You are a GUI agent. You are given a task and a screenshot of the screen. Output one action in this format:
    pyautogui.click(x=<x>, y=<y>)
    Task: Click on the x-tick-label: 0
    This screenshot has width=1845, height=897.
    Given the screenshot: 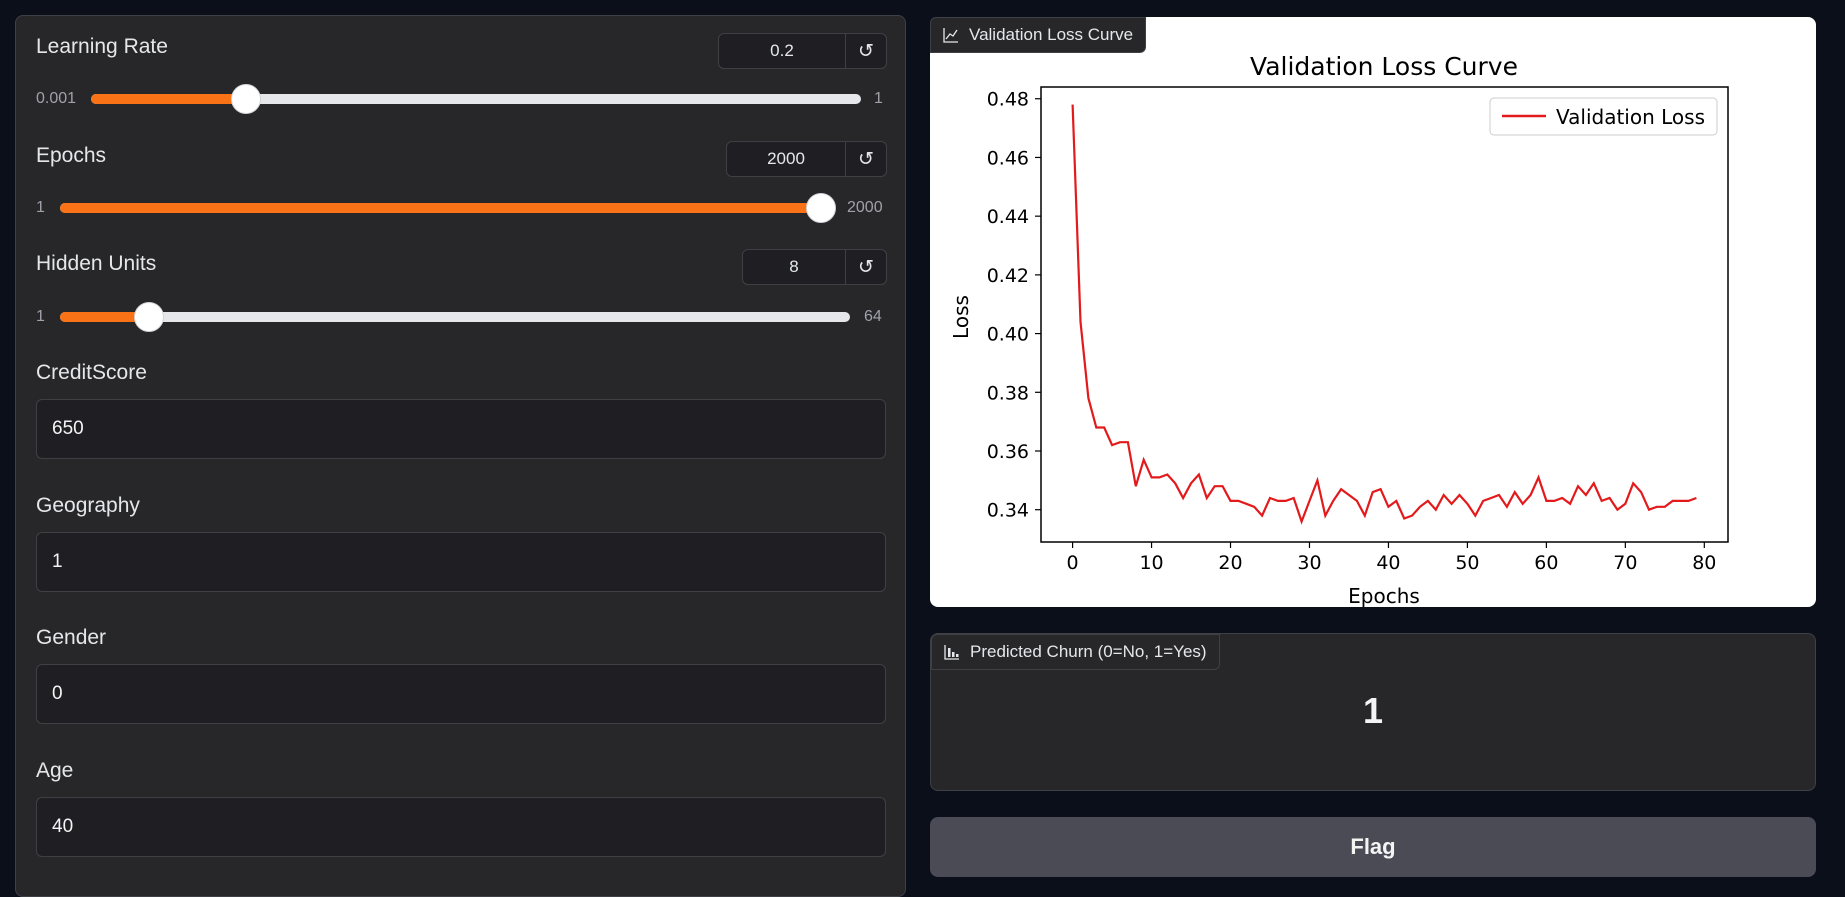 What is the action you would take?
    pyautogui.click(x=1073, y=563)
    